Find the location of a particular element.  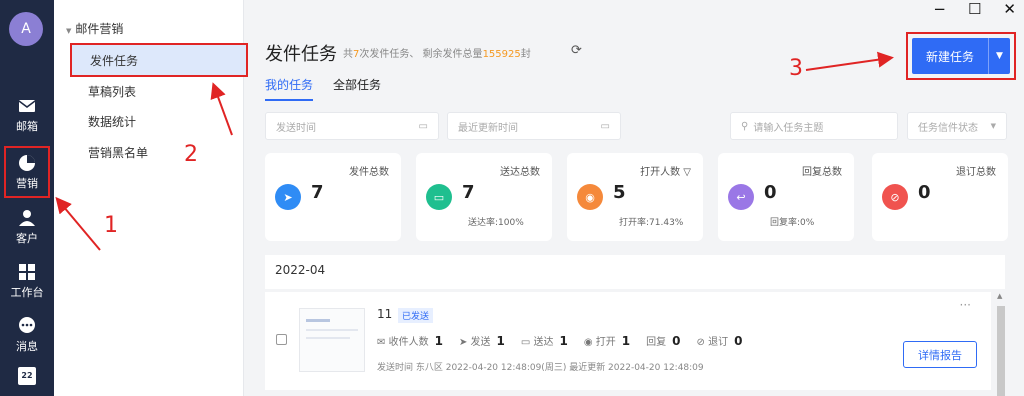

task-summary: 共7次发件任务、 剩余发件总量155925封 is located at coordinates (437, 54).